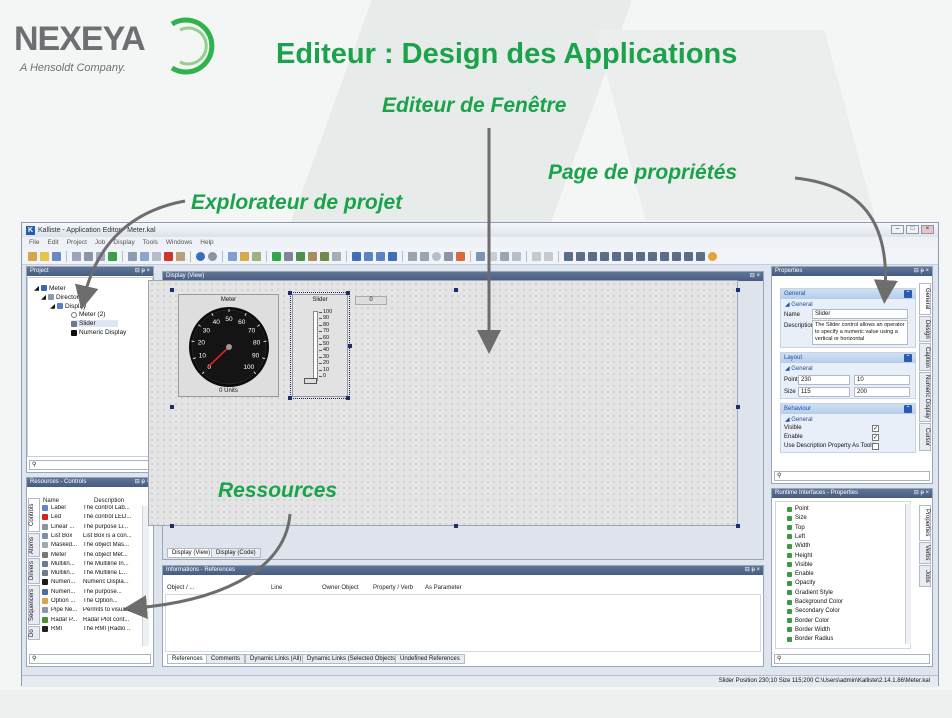 The height and width of the screenshot is (718, 952). Describe the element at coordinates (368, 256) in the screenshot. I see `arrow-up-icon` at that location.